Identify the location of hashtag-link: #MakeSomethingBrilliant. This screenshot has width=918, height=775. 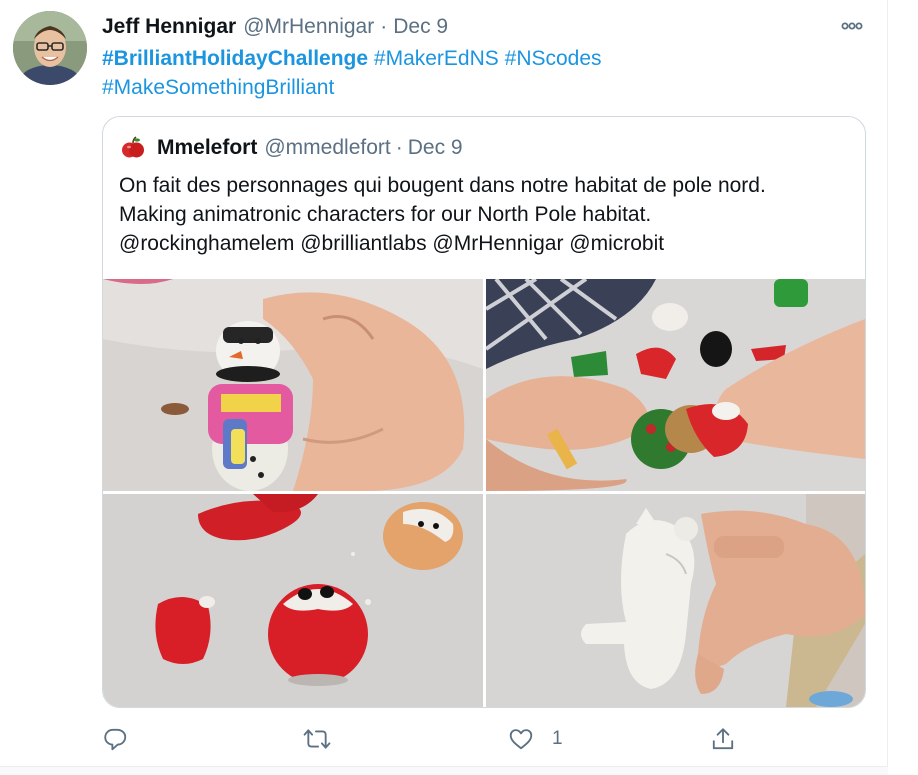
(218, 87).